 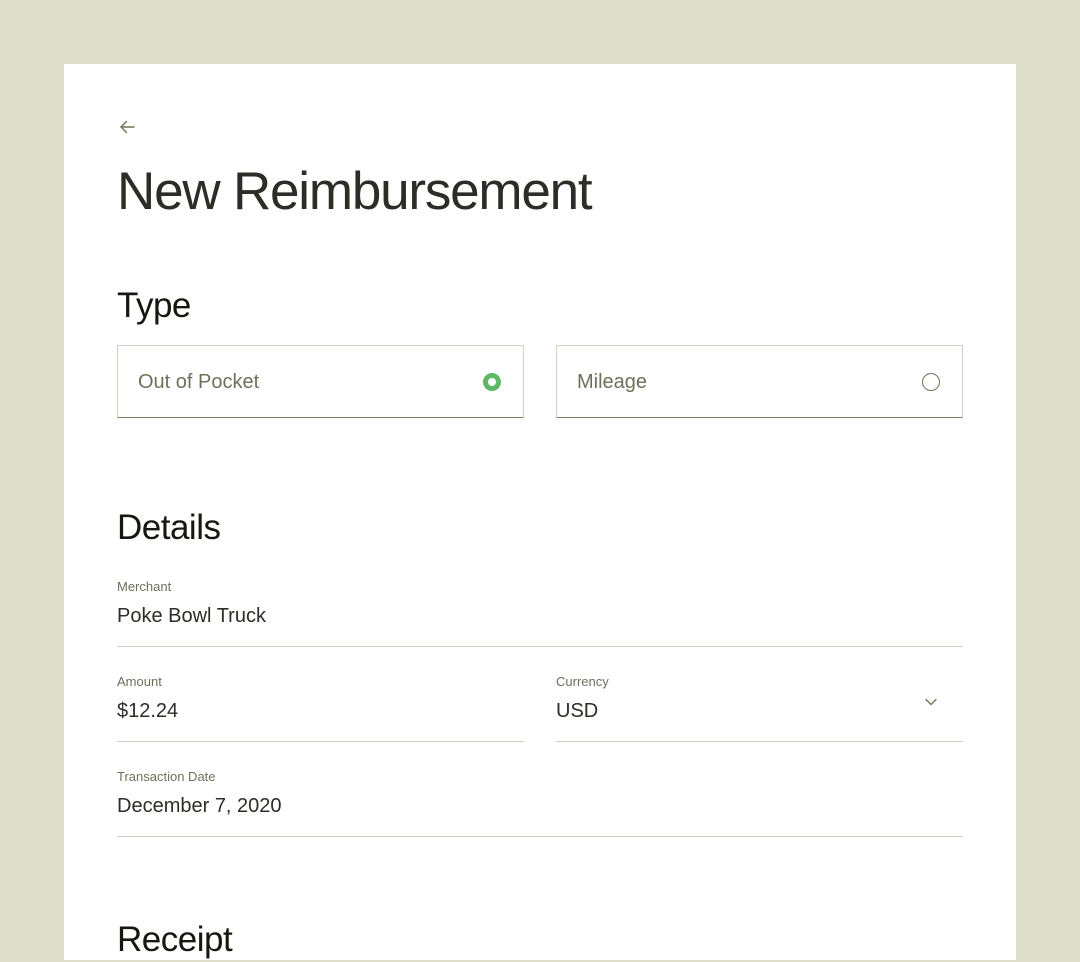 What do you see at coordinates (199, 382) in the screenshot?
I see `type-option-label: Out of Pocket` at bounding box center [199, 382].